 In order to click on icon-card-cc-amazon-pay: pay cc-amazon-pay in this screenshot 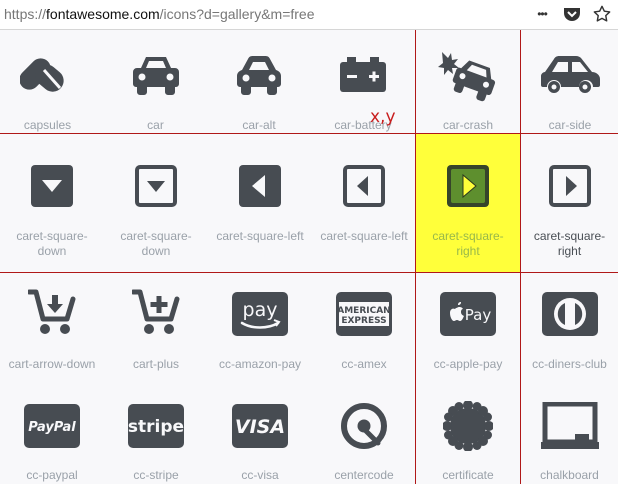, I will do `click(260, 324)`.